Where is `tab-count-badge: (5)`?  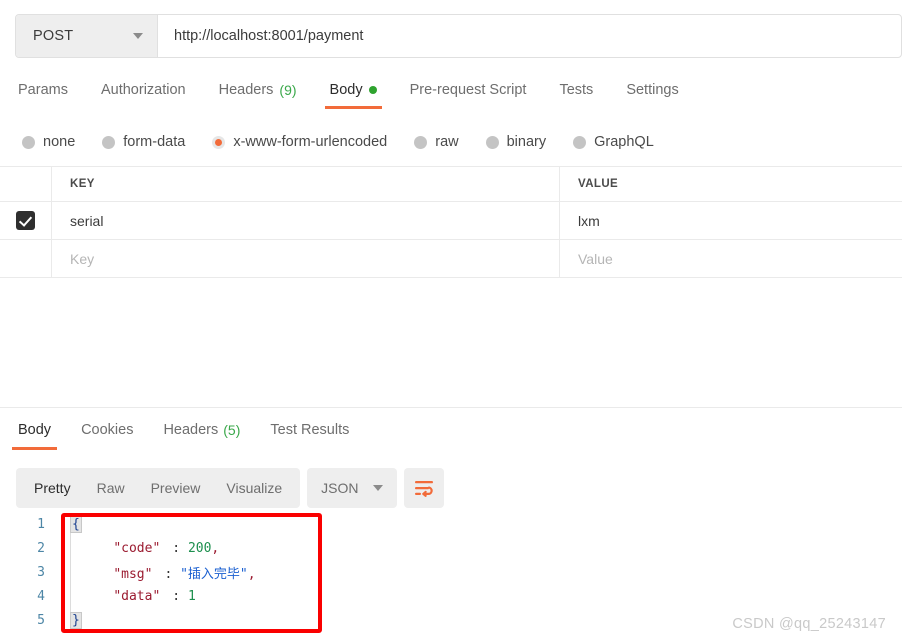 tab-count-badge: (5) is located at coordinates (232, 430).